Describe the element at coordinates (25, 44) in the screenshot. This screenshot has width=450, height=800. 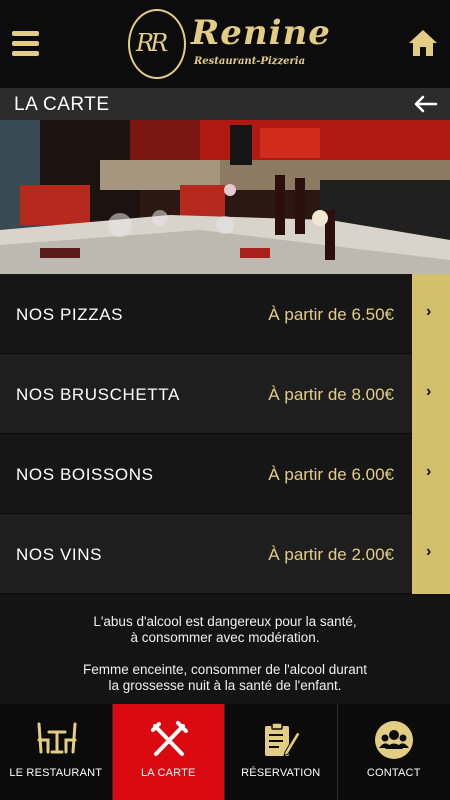
I see `menu-icon` at that location.